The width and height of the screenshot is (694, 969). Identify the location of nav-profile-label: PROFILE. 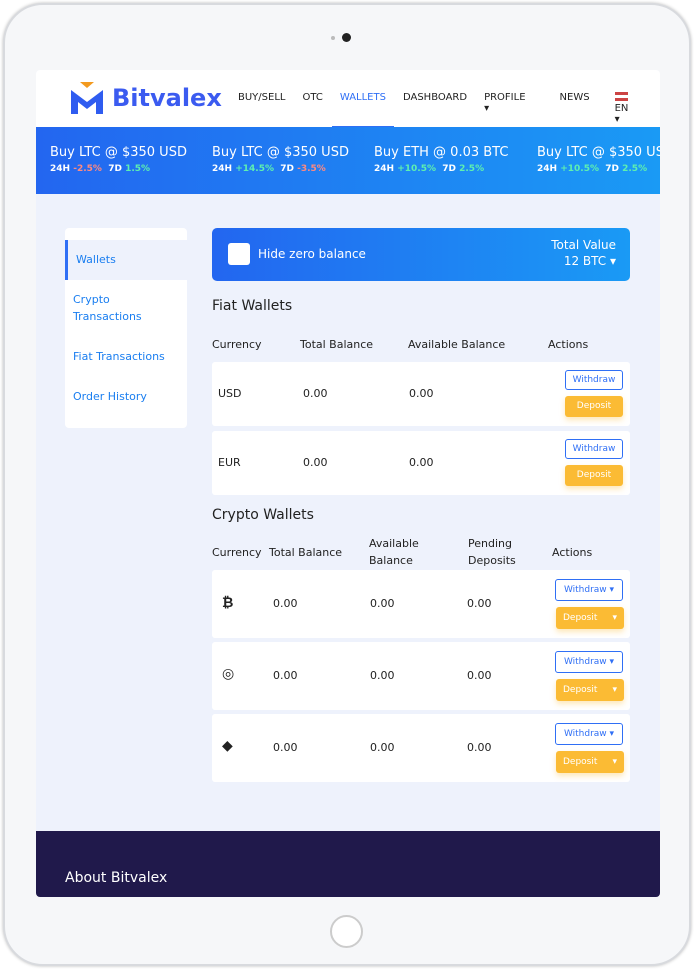
(505, 97).